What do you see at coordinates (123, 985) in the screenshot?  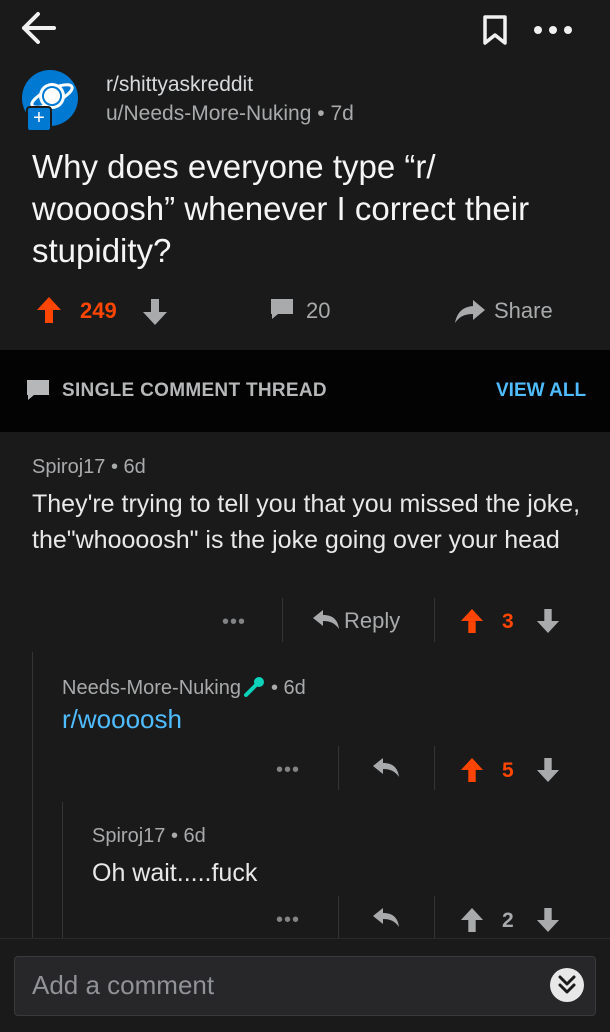 I see `add-comment-placeholder: Add a comment` at bounding box center [123, 985].